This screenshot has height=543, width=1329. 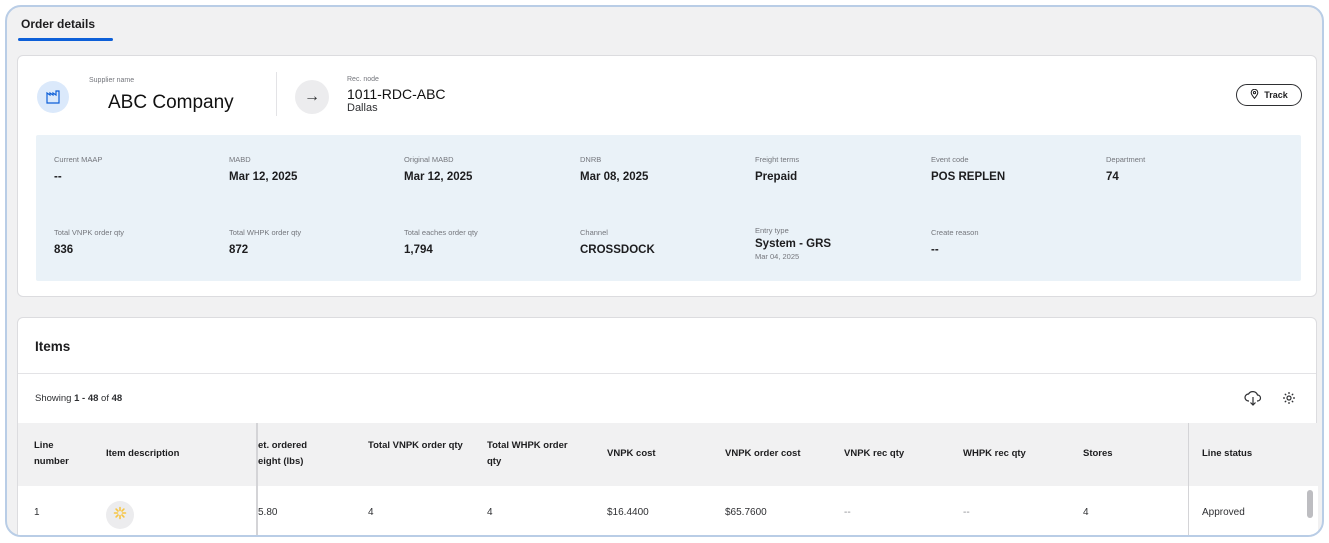 I want to click on track-button: Track, so click(x=1269, y=95).